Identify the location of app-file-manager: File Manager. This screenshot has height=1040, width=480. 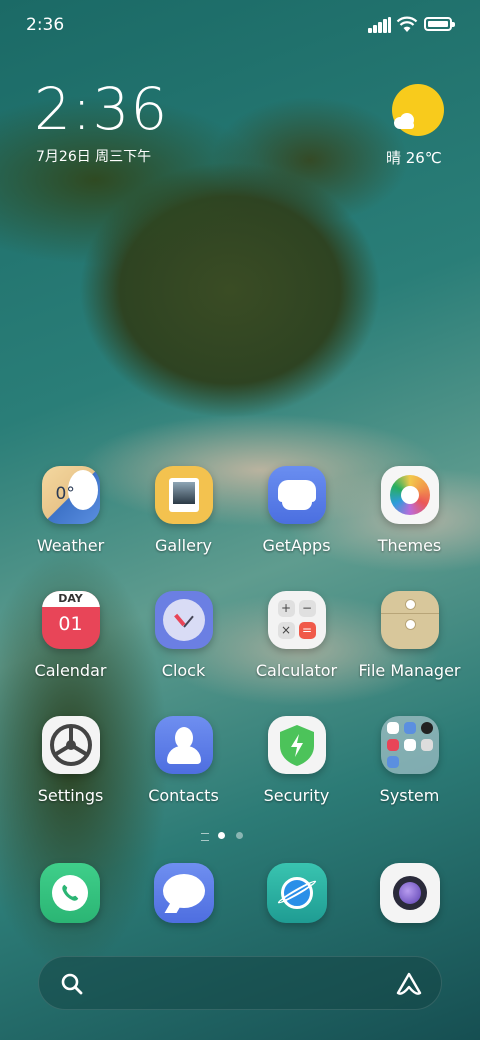
(409, 635).